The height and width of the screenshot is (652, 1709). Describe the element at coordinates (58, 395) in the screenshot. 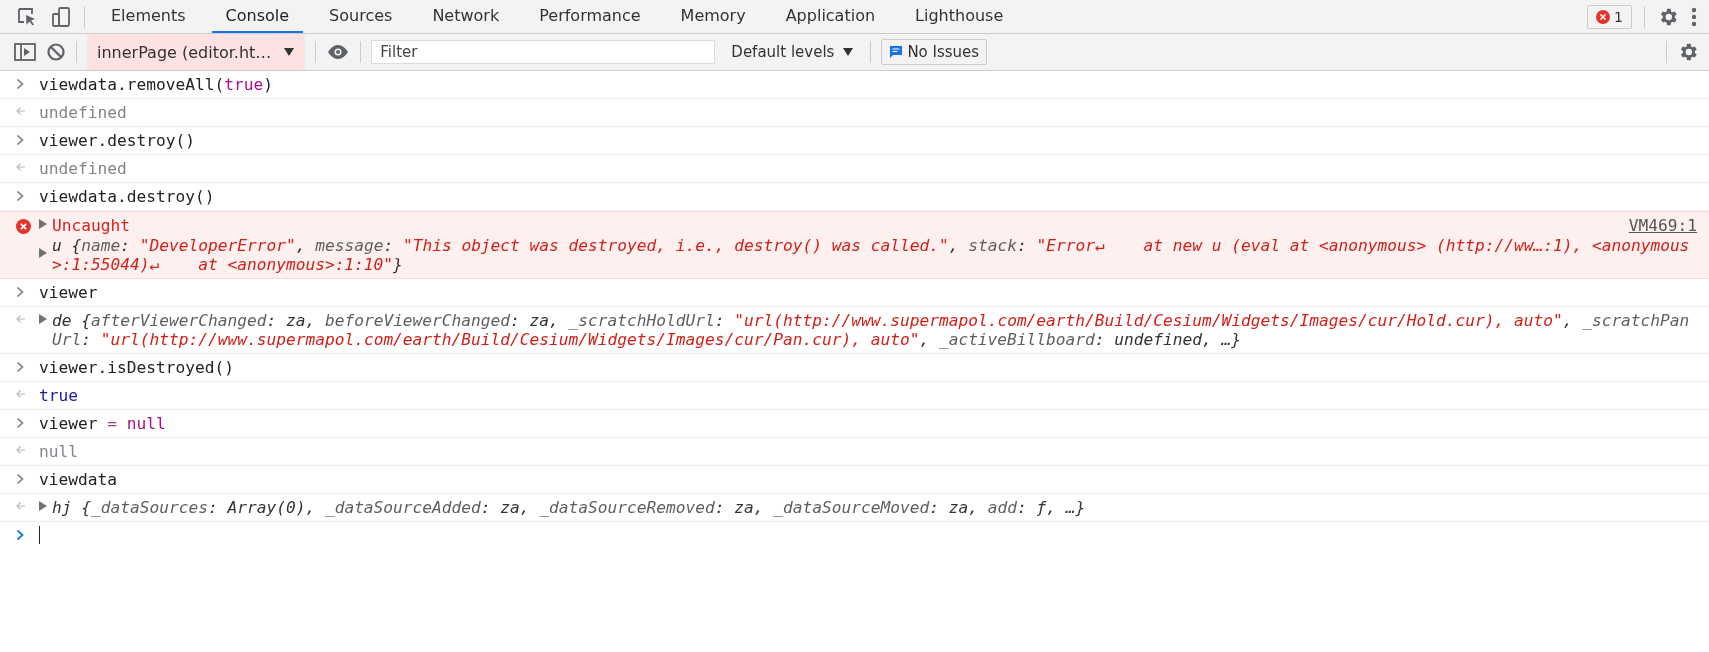

I see `result-text: true` at that location.